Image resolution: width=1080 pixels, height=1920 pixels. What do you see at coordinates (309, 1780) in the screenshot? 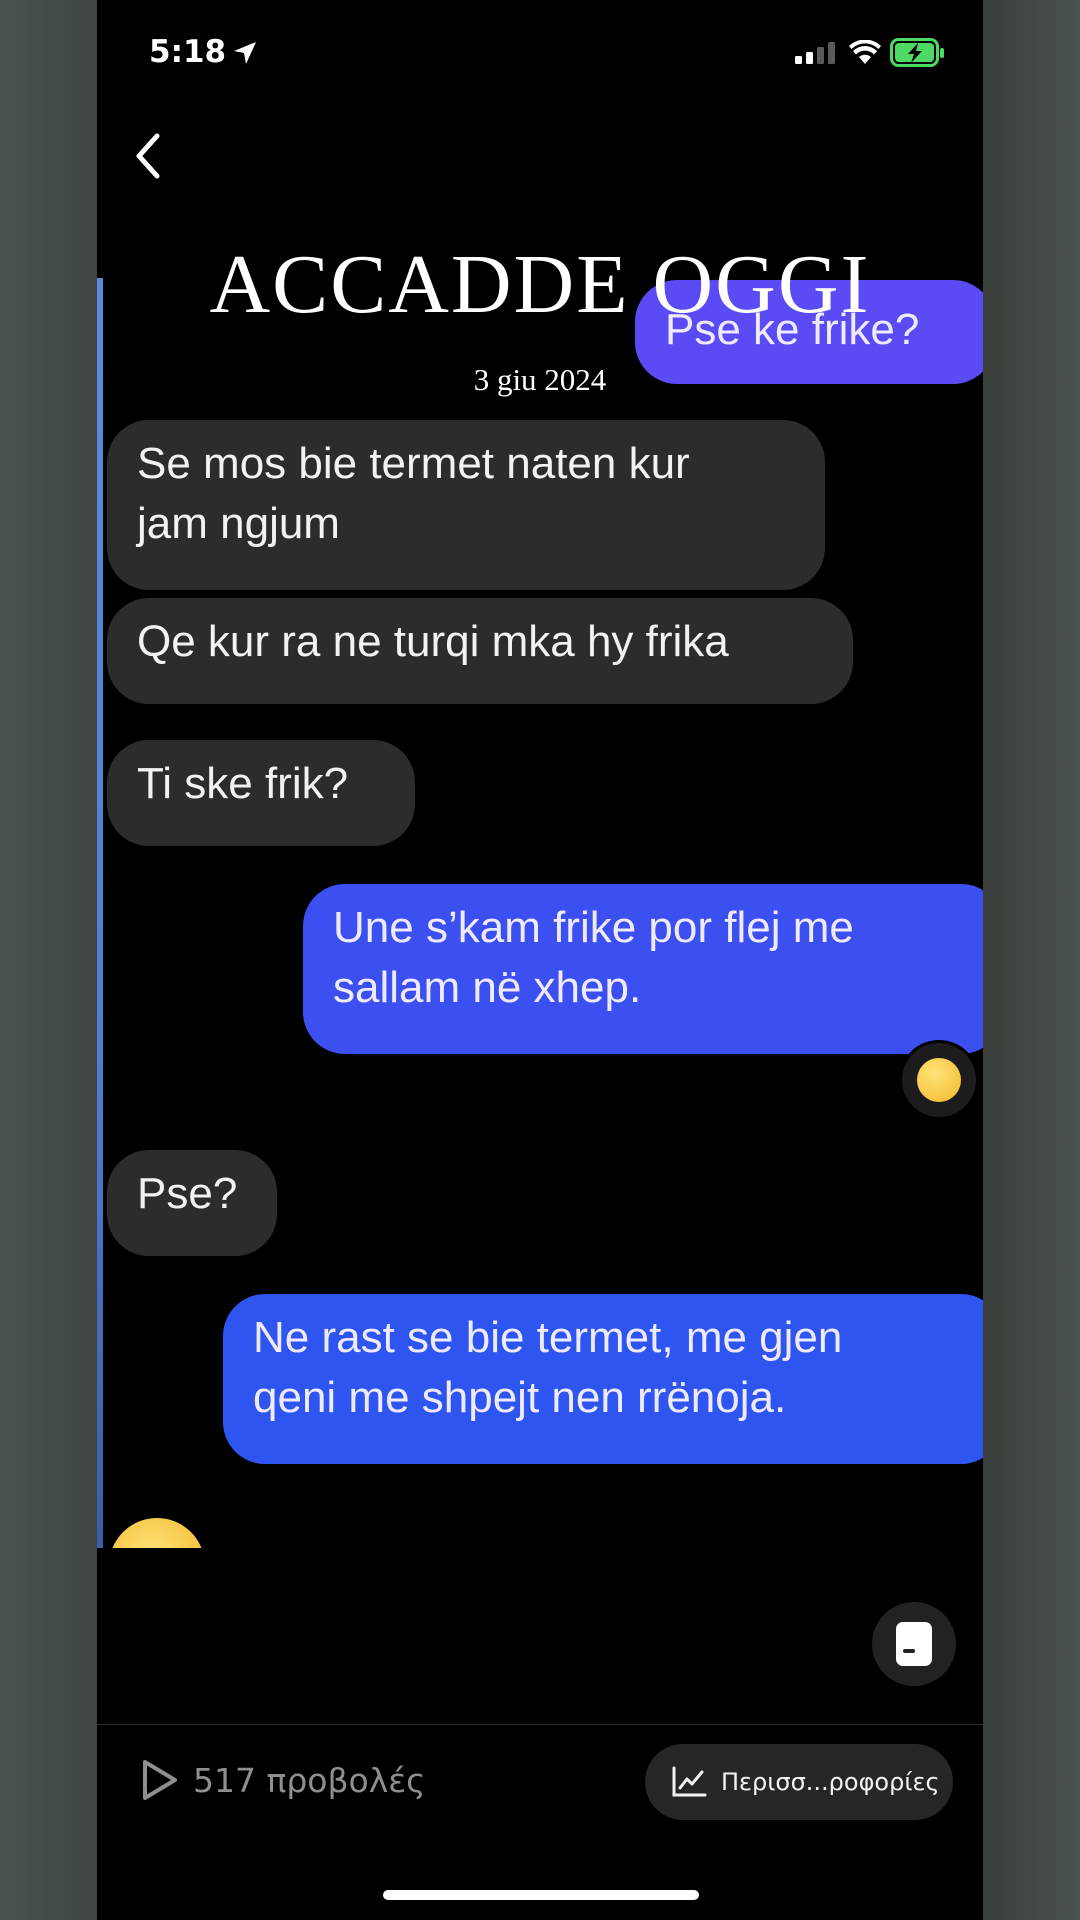
I see `views-label: 517 προβολές` at bounding box center [309, 1780].